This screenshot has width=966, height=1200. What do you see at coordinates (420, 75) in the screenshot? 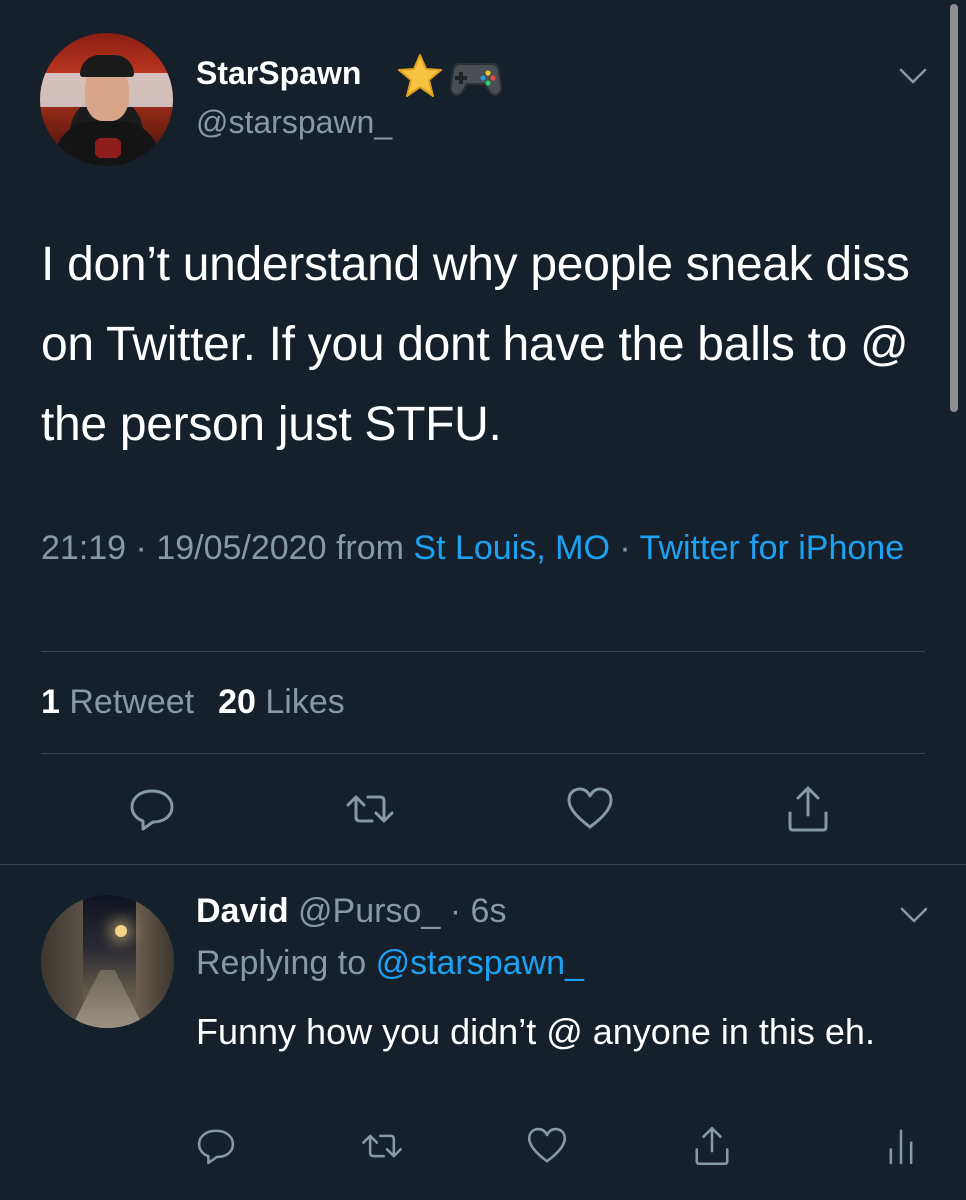
I see `star-emoji-icon` at bounding box center [420, 75].